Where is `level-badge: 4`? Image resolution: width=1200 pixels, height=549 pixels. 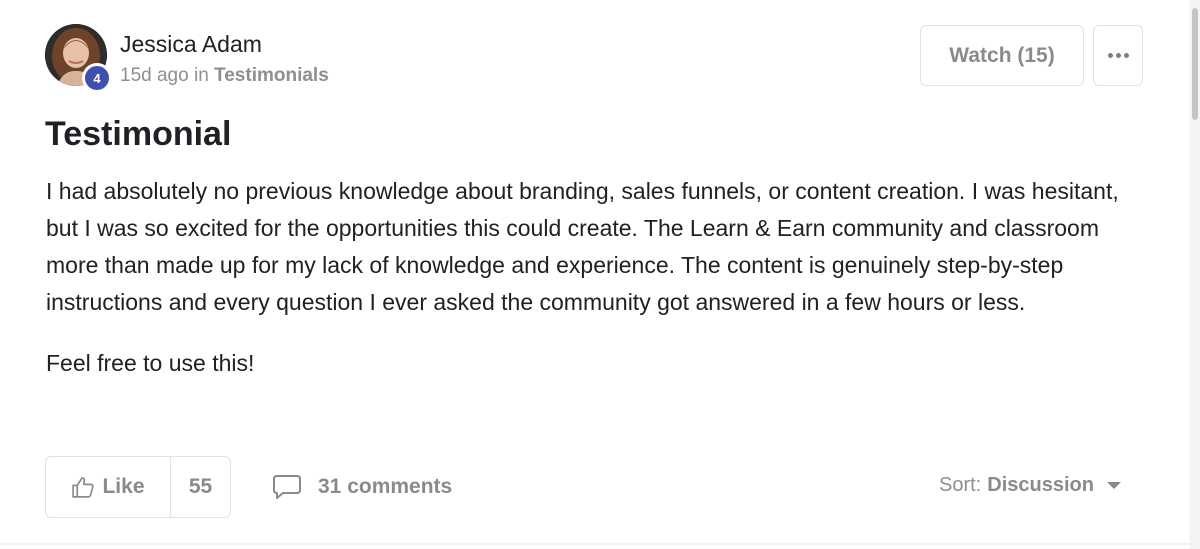 level-badge: 4 is located at coordinates (97, 78).